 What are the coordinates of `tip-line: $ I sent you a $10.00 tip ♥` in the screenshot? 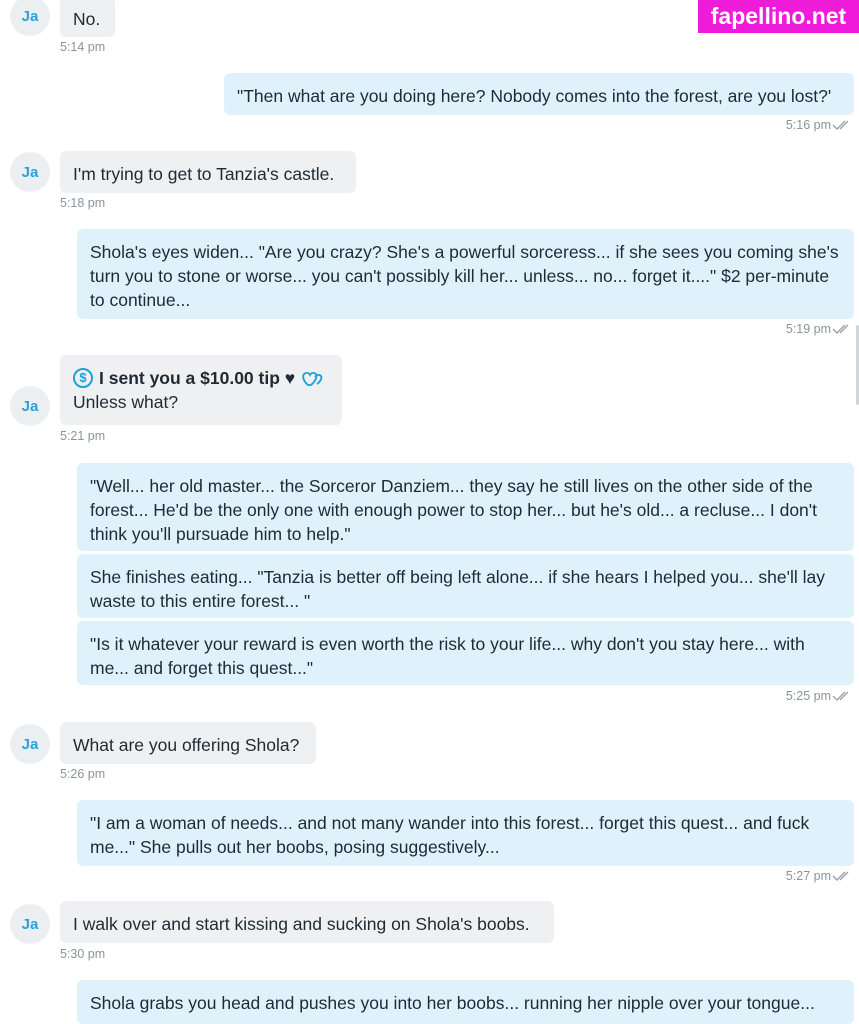 It's located at (201, 378).